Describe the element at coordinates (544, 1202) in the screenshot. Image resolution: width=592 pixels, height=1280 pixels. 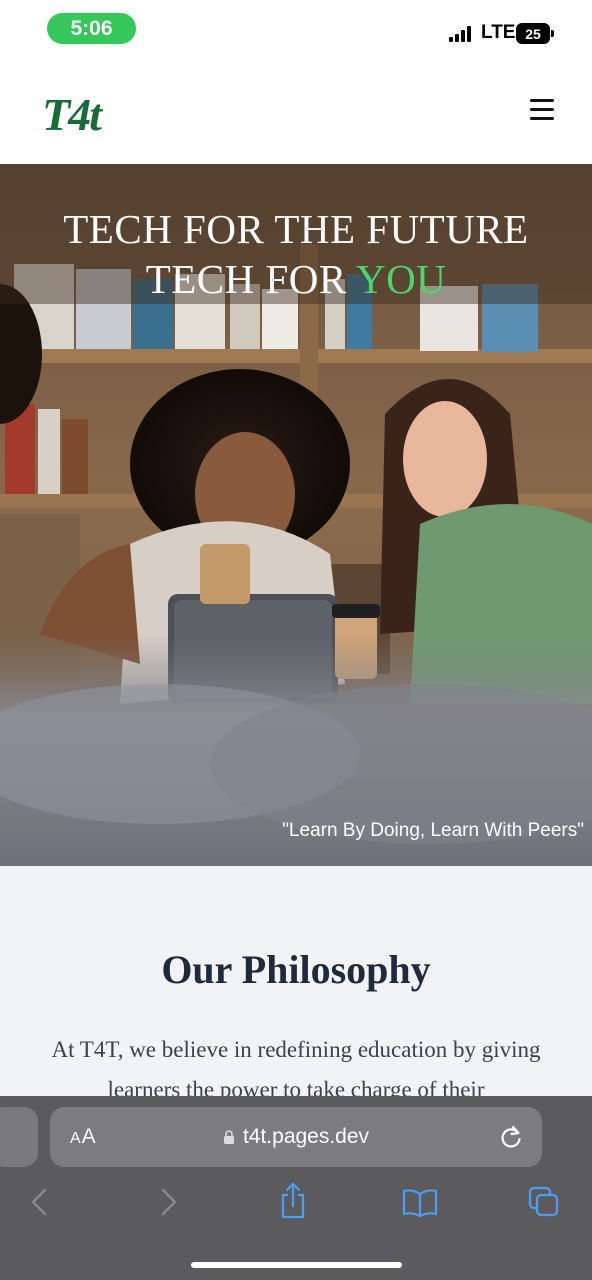
I see `tabs-icon` at that location.